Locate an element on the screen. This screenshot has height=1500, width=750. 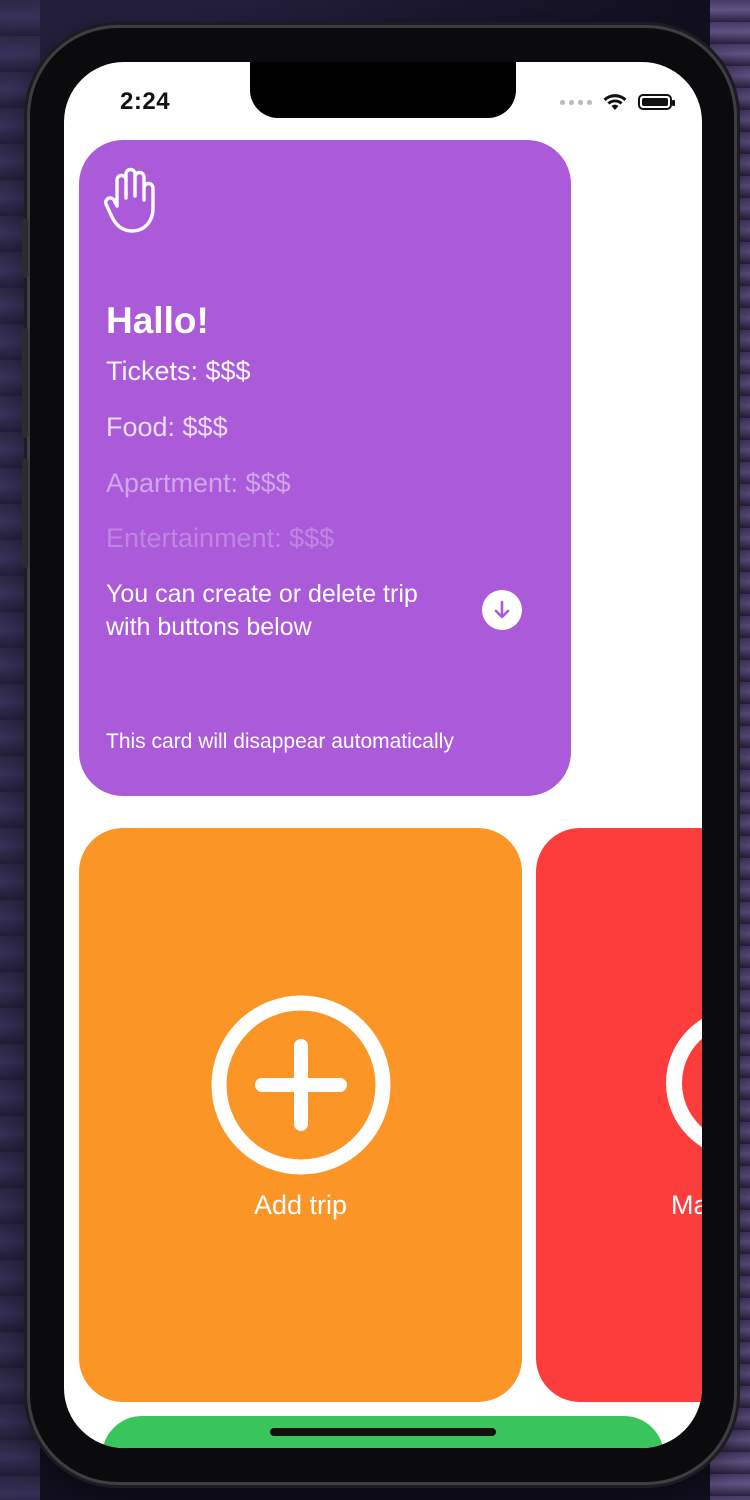
cost-line-tickets: Tickets: $$$ is located at coordinates (178, 371).